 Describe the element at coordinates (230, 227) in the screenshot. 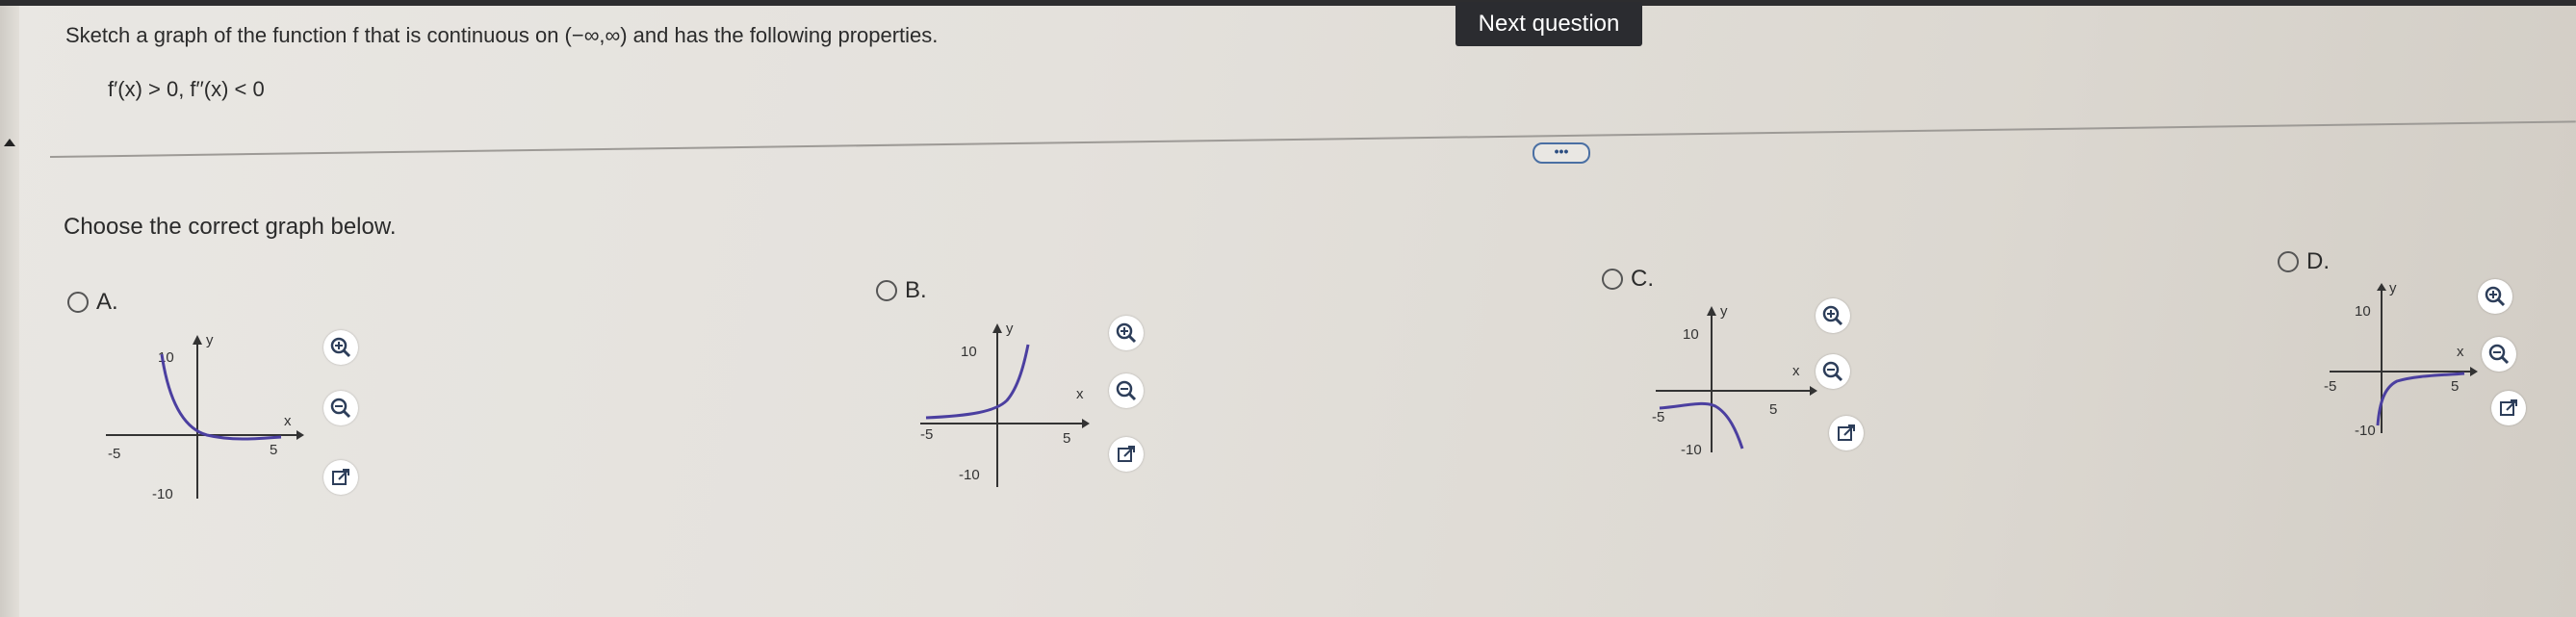

I see `choose-prompt: Choose the correct graph below.` at that location.